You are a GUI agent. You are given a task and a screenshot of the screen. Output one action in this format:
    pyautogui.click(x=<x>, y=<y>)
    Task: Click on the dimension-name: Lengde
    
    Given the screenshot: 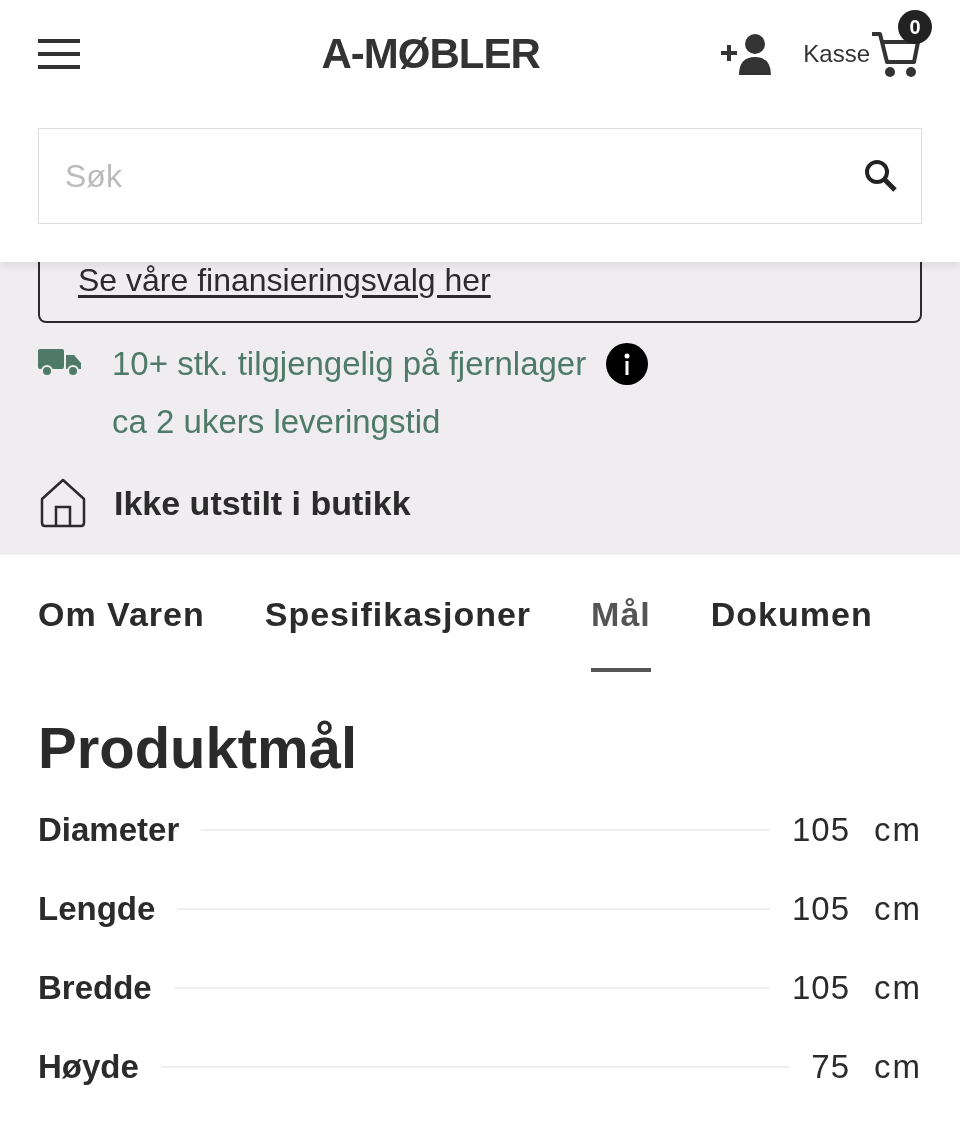 What is the action you would take?
    pyautogui.click(x=97, y=908)
    